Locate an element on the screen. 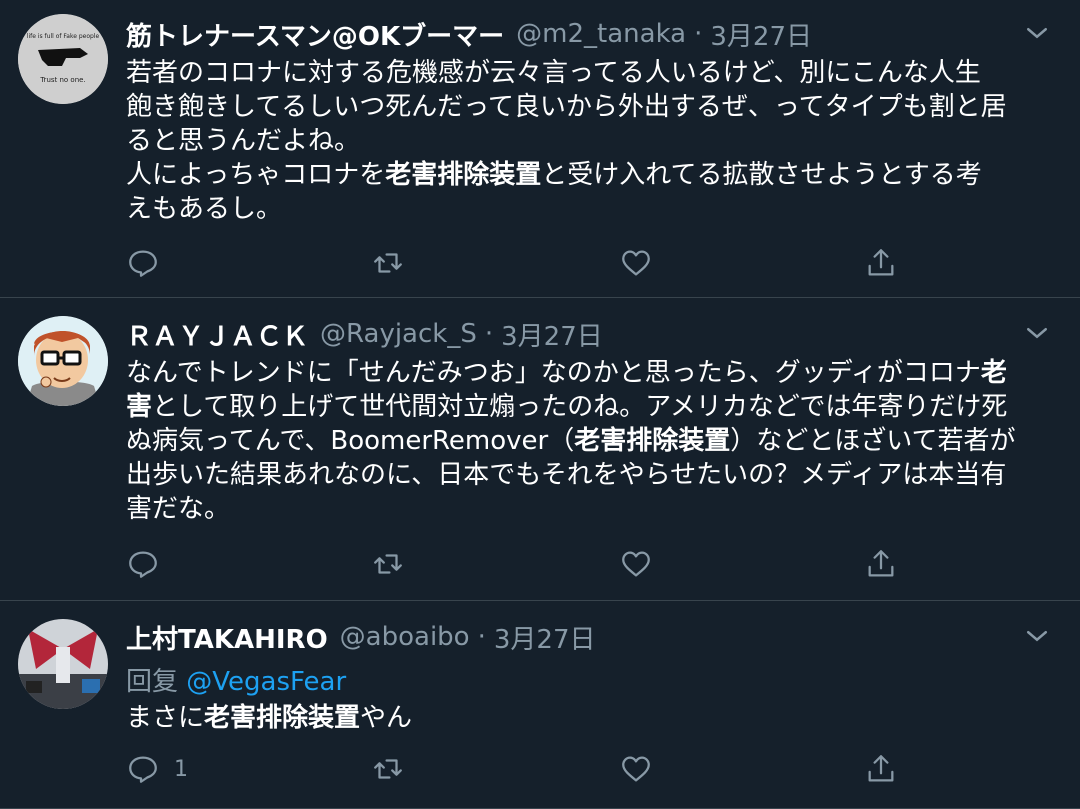  display-name: 上村TAKAHIRO is located at coordinates (227, 637).